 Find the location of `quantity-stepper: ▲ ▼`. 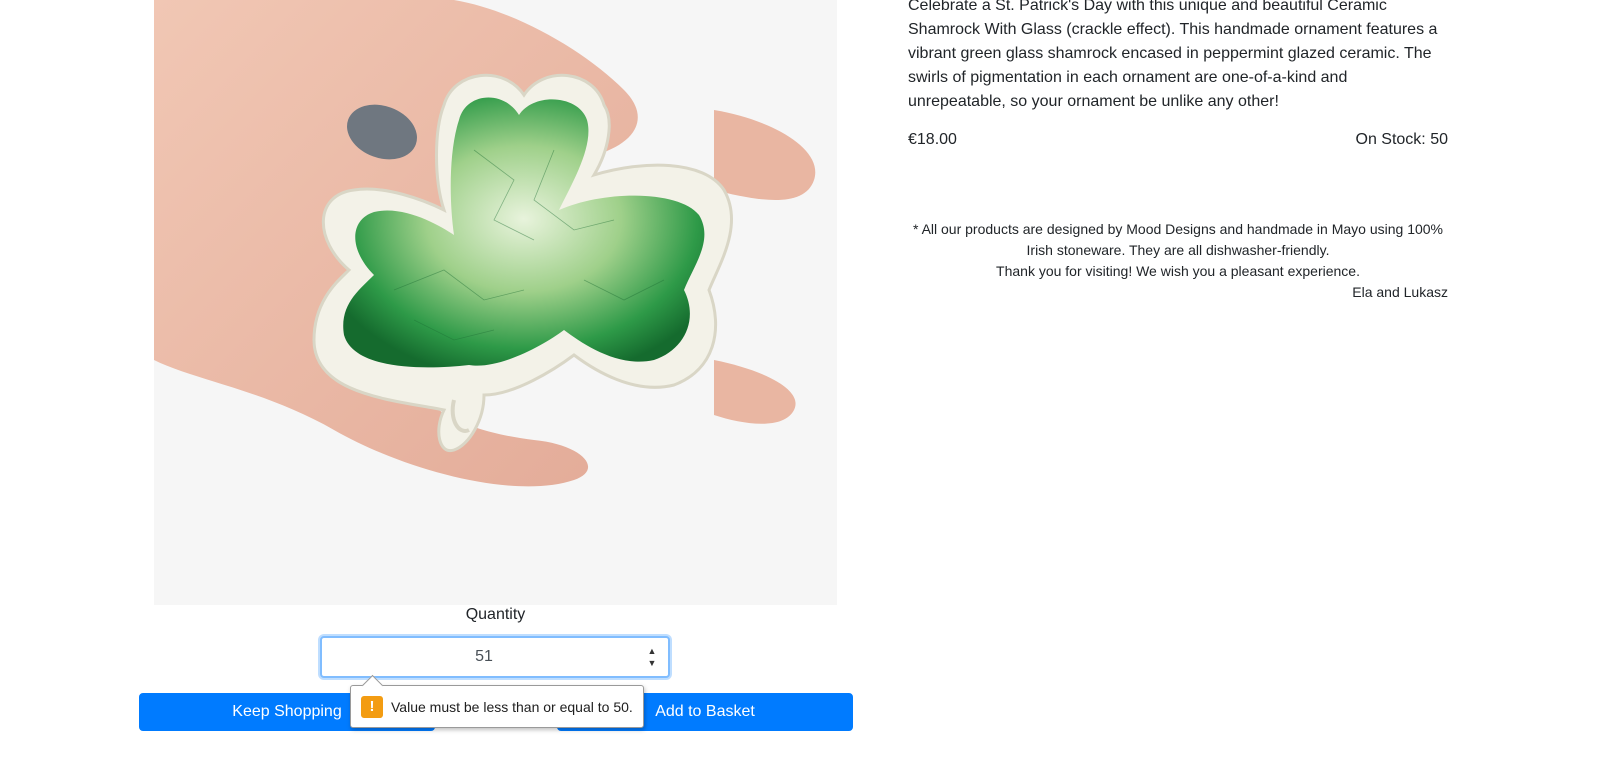

quantity-stepper: ▲ ▼ is located at coordinates (652, 657).